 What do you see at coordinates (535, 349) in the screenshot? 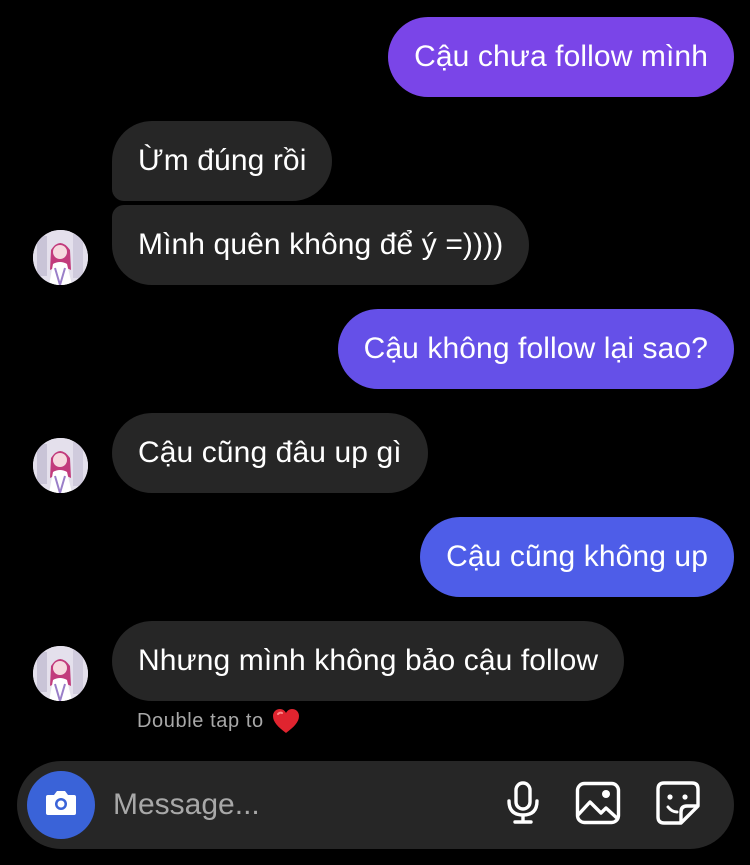
I see `message-bubble-outgoing: Cậu không follow lại sao?` at bounding box center [535, 349].